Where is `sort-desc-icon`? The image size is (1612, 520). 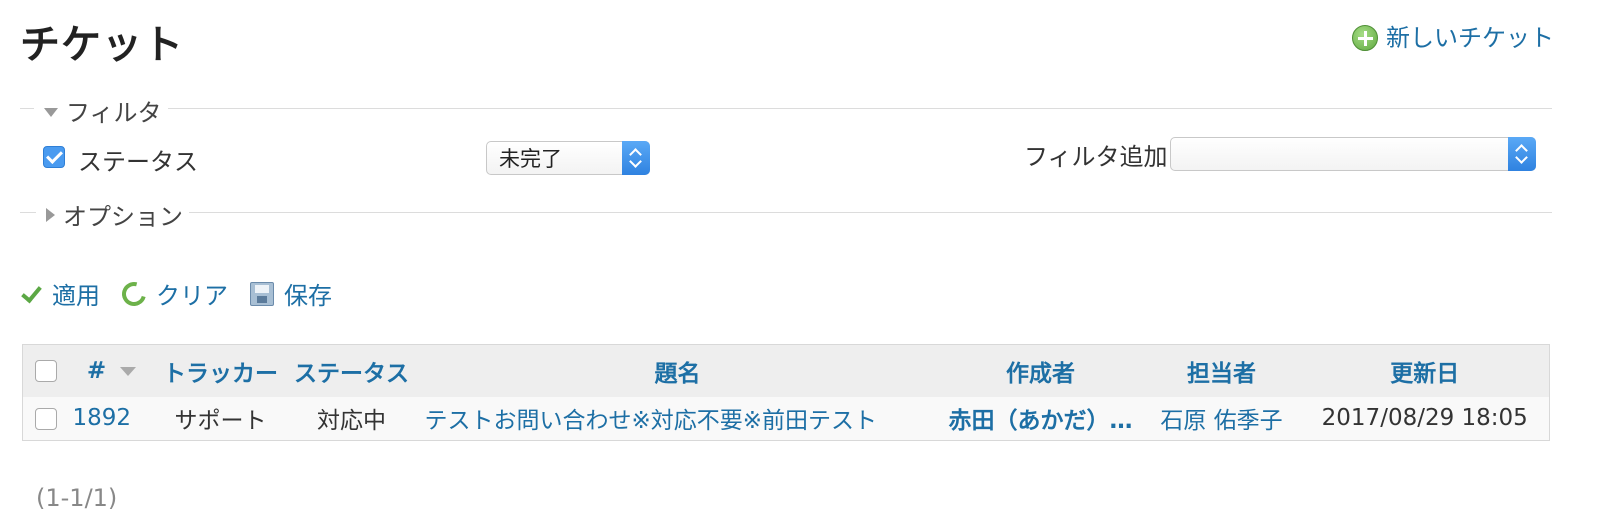 sort-desc-icon is located at coordinates (128, 371).